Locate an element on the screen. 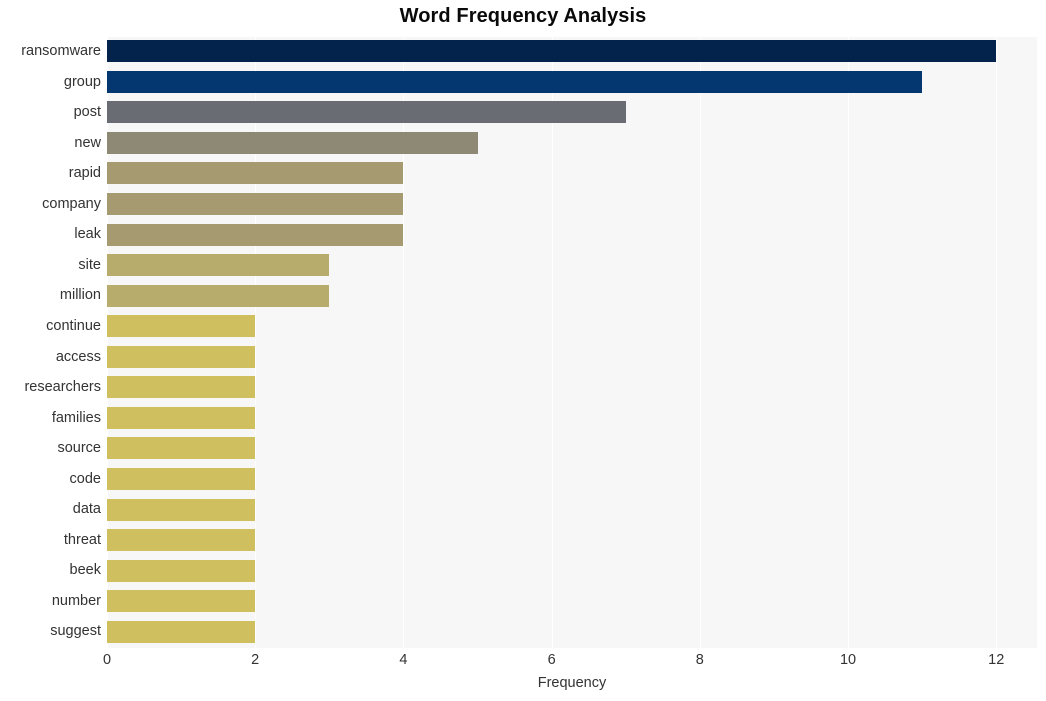 Image resolution: width=1046 pixels, height=701 pixels. bar-number is located at coordinates (181, 601).